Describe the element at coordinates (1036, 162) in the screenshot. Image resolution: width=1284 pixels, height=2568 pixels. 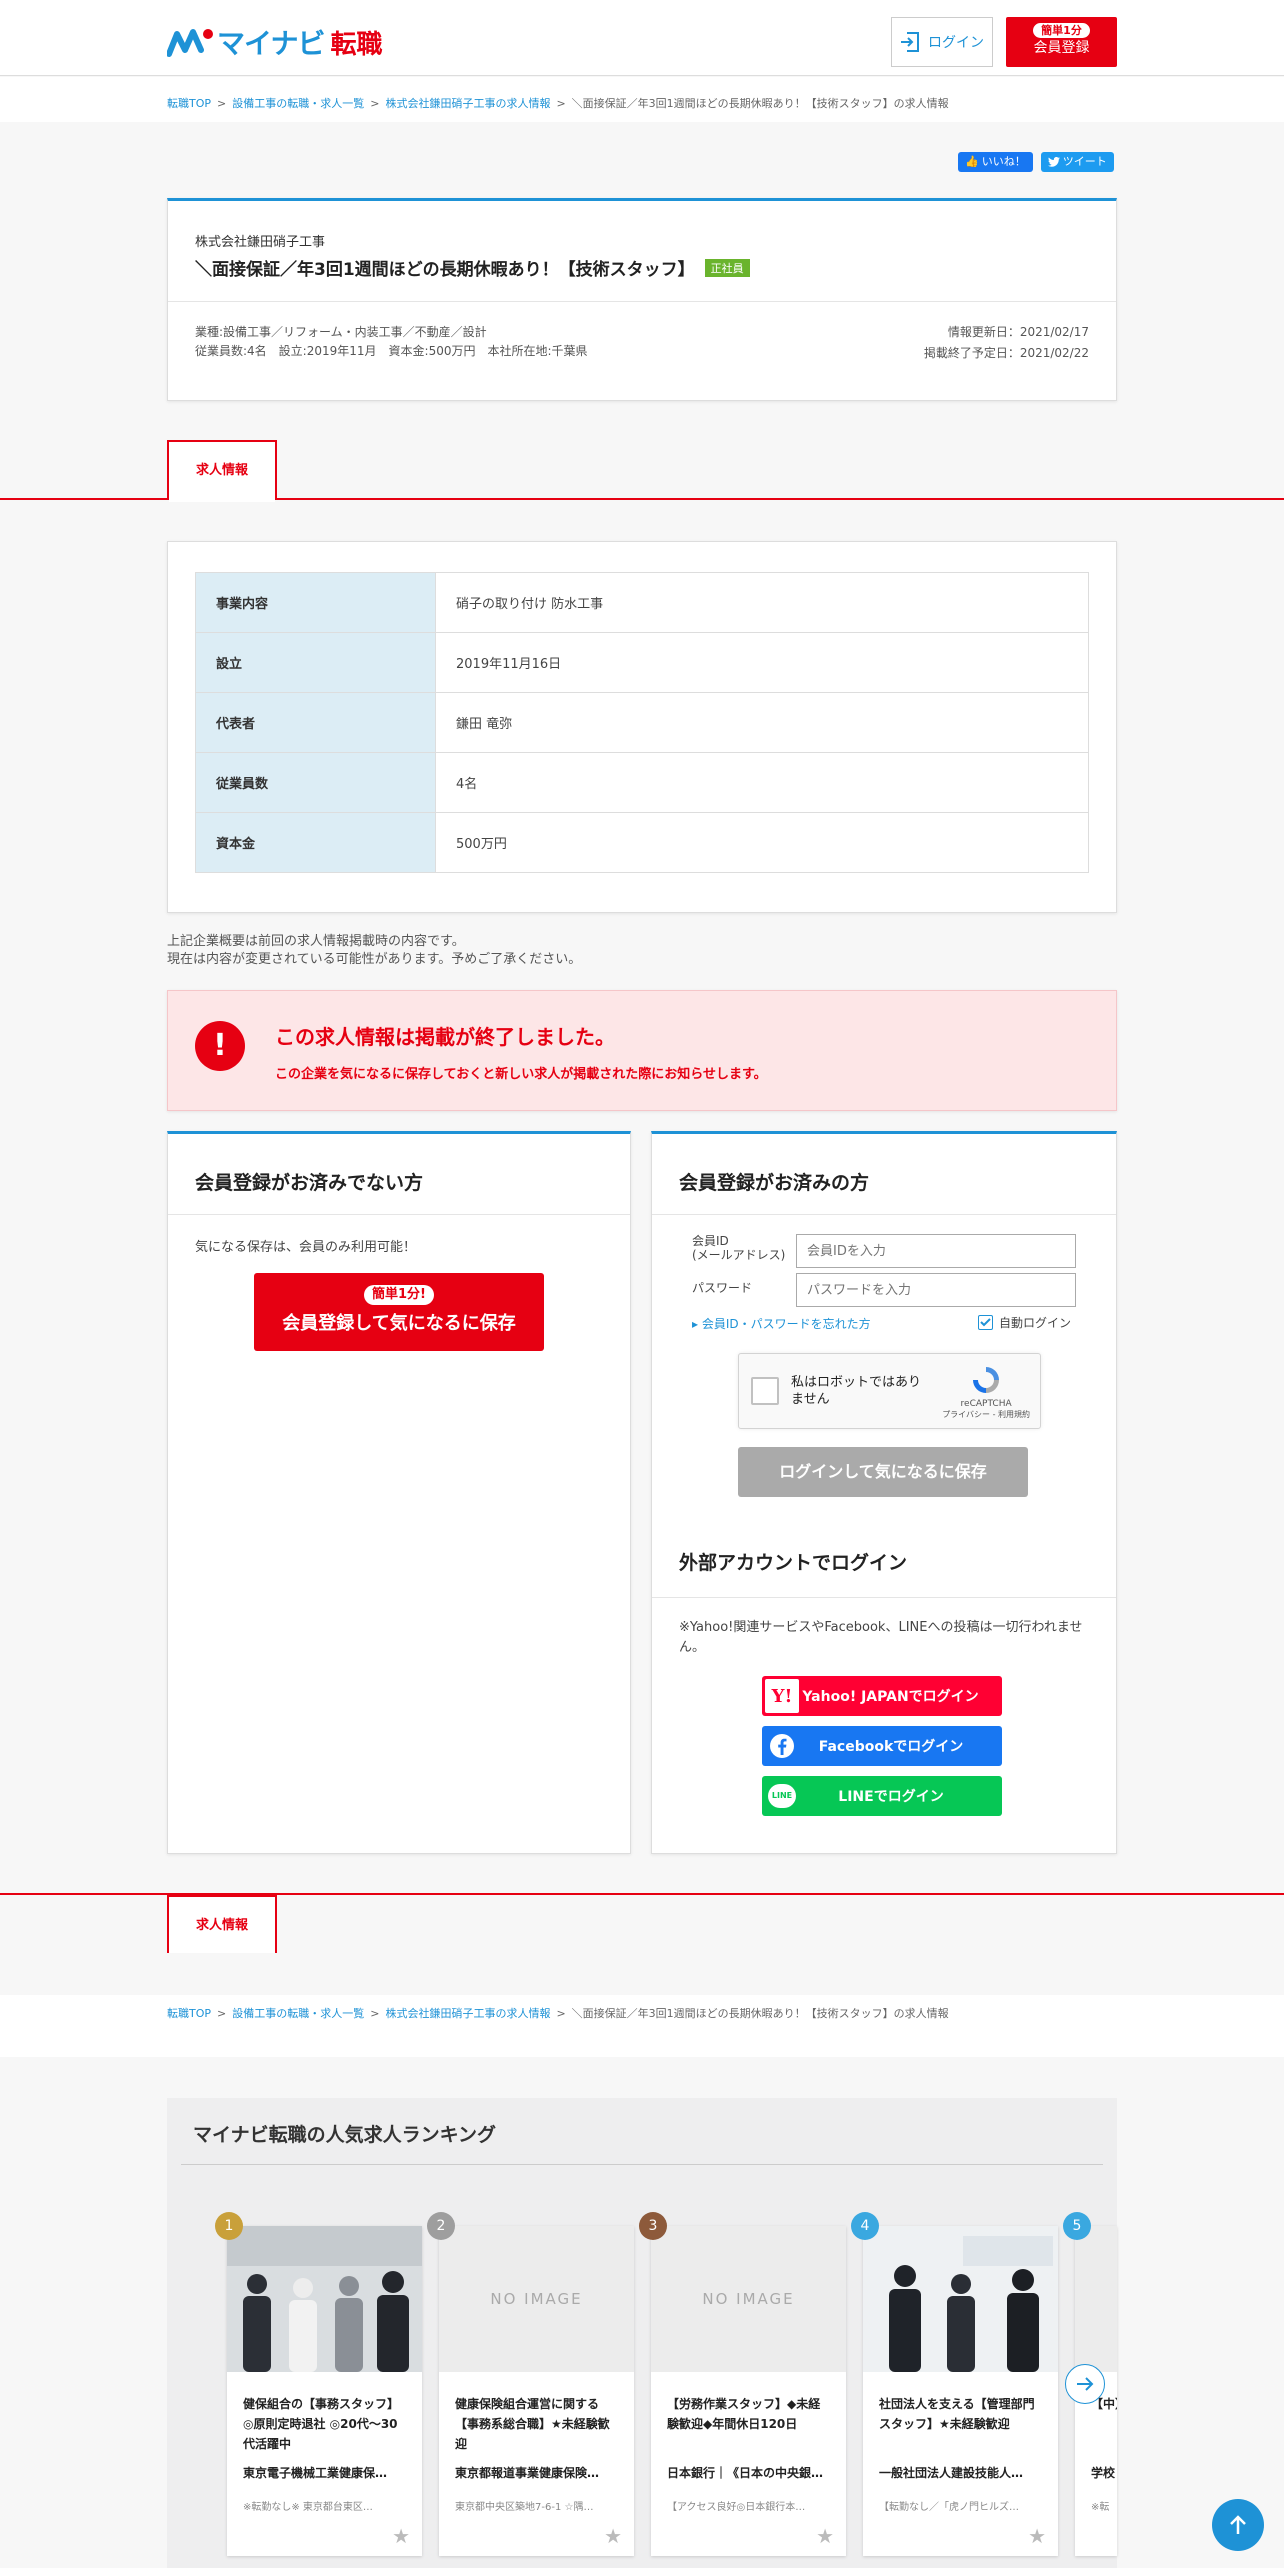
I see `social-buttons: 👍 いいね！ ツイート` at that location.